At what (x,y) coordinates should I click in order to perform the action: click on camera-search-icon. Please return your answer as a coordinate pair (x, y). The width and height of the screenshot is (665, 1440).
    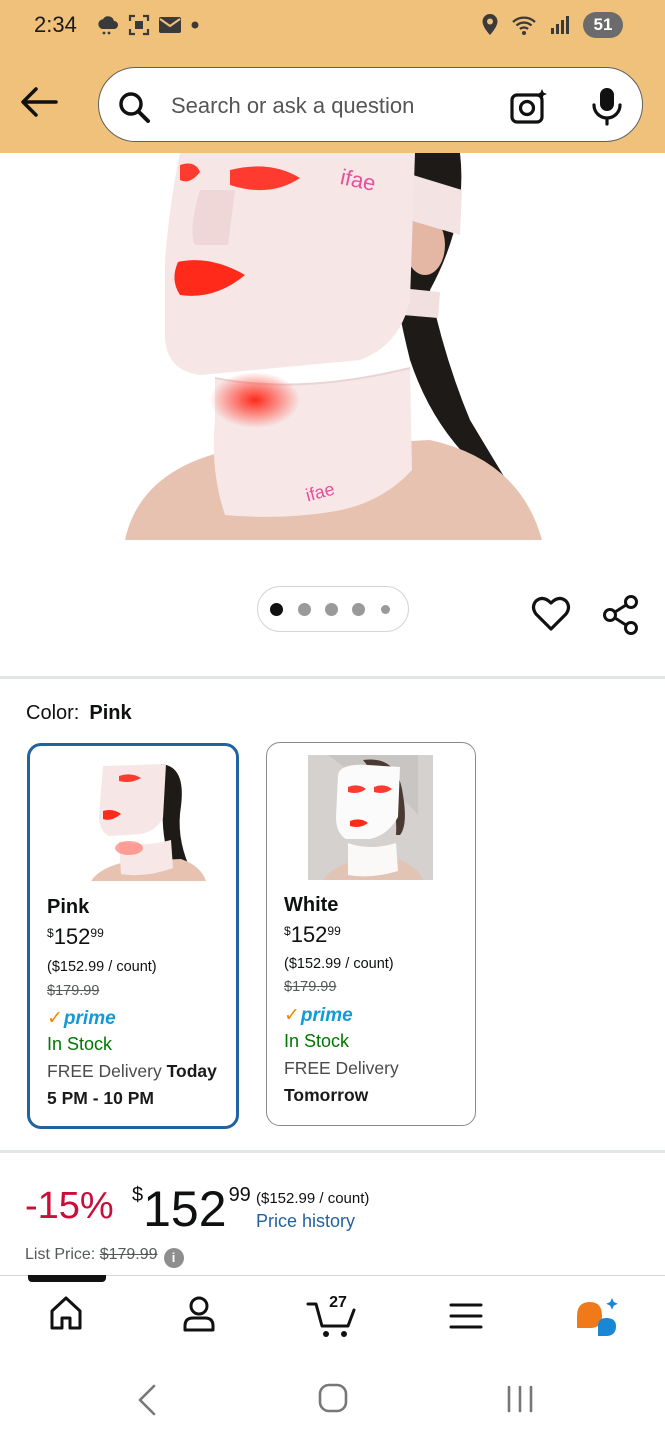
    Looking at the image, I should click on (529, 106).